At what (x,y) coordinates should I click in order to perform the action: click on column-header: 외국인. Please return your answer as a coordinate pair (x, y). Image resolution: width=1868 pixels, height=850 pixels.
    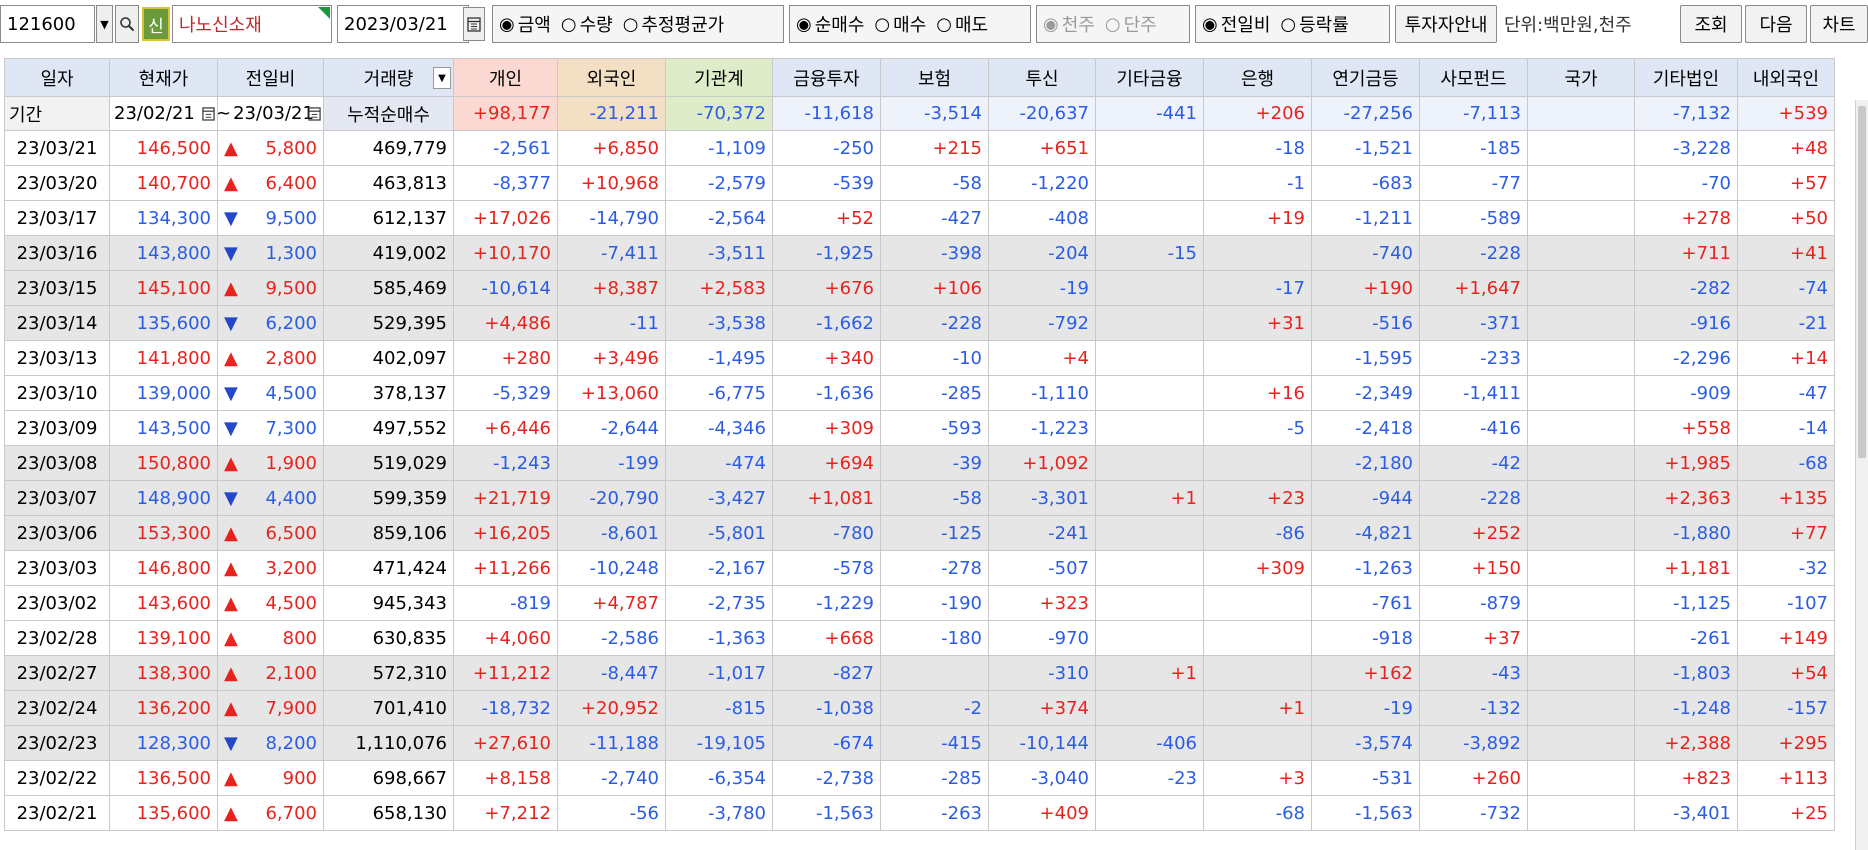
    Looking at the image, I should click on (611, 77).